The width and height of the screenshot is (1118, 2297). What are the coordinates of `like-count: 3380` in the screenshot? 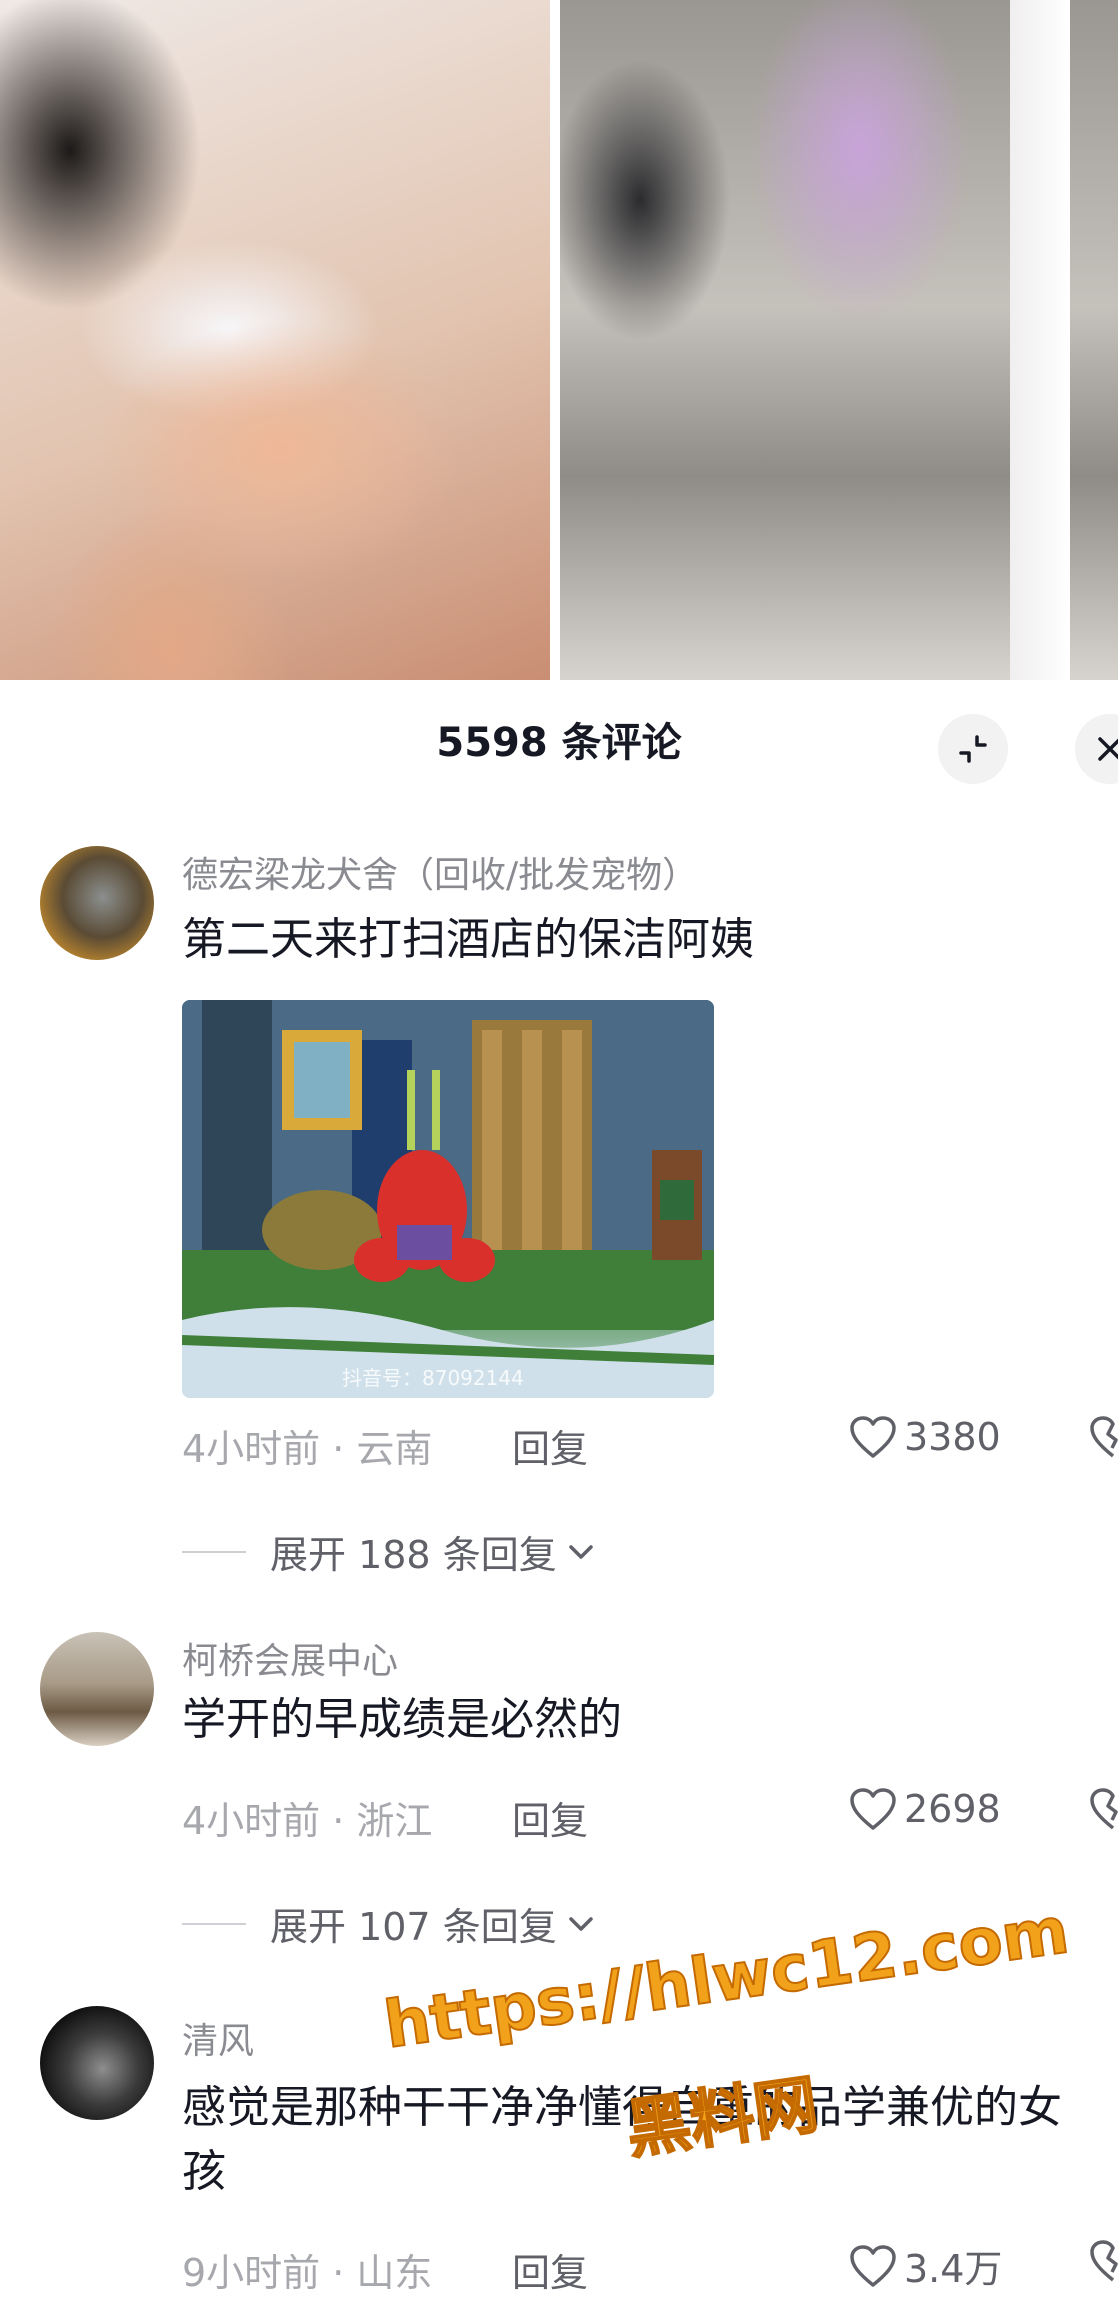 It's located at (952, 1437).